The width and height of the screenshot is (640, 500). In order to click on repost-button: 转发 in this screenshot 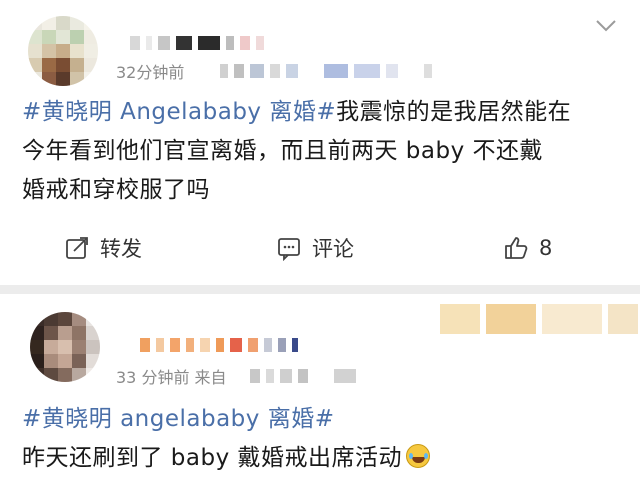, I will do `click(103, 247)`.